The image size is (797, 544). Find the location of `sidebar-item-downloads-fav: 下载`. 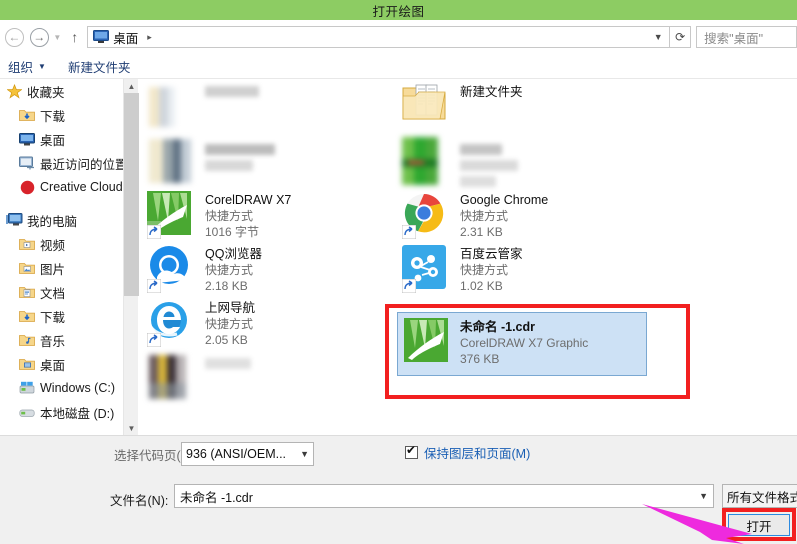

sidebar-item-downloads-fav: 下载 is located at coordinates (61, 115).